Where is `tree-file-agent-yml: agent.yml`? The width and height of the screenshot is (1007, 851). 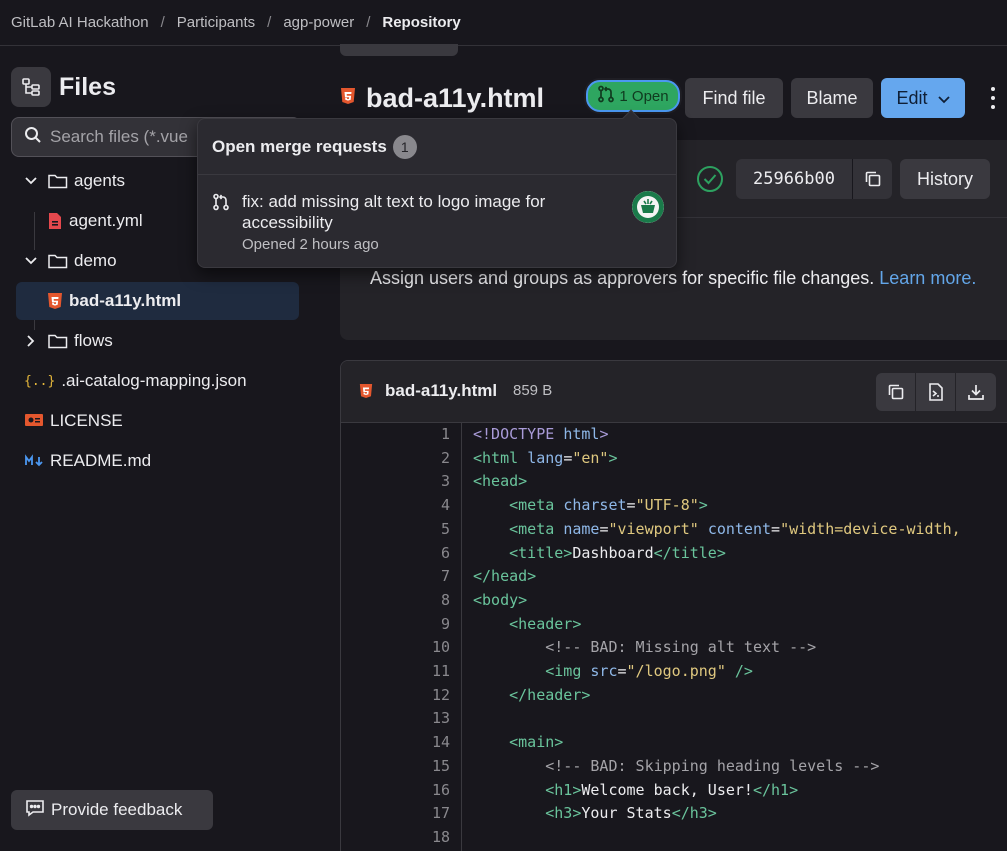 tree-file-agent-yml: agent.yml is located at coordinates (95, 221).